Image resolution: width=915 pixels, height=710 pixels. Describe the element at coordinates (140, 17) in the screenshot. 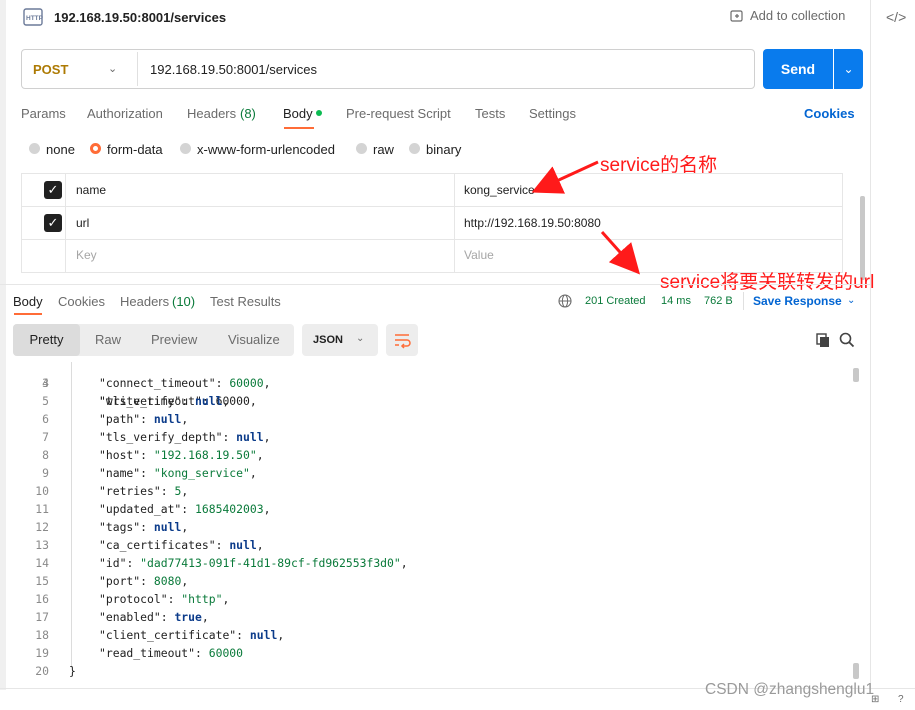

I see `request-title: 192.168.19.50:8001/services` at that location.